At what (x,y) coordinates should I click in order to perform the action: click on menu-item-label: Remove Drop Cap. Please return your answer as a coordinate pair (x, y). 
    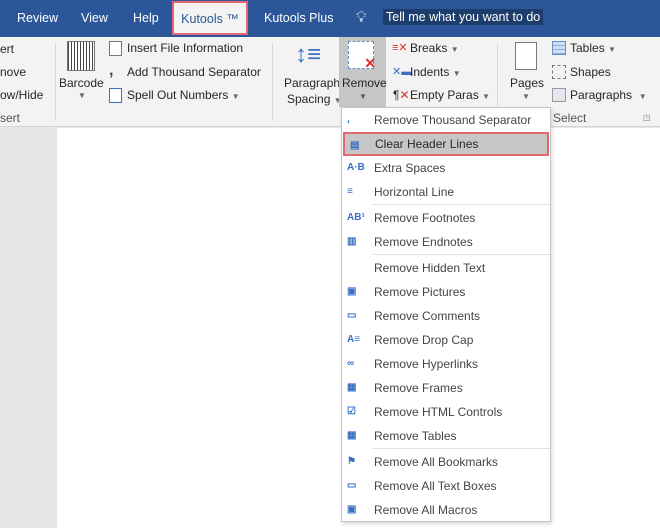
    Looking at the image, I should click on (424, 340).